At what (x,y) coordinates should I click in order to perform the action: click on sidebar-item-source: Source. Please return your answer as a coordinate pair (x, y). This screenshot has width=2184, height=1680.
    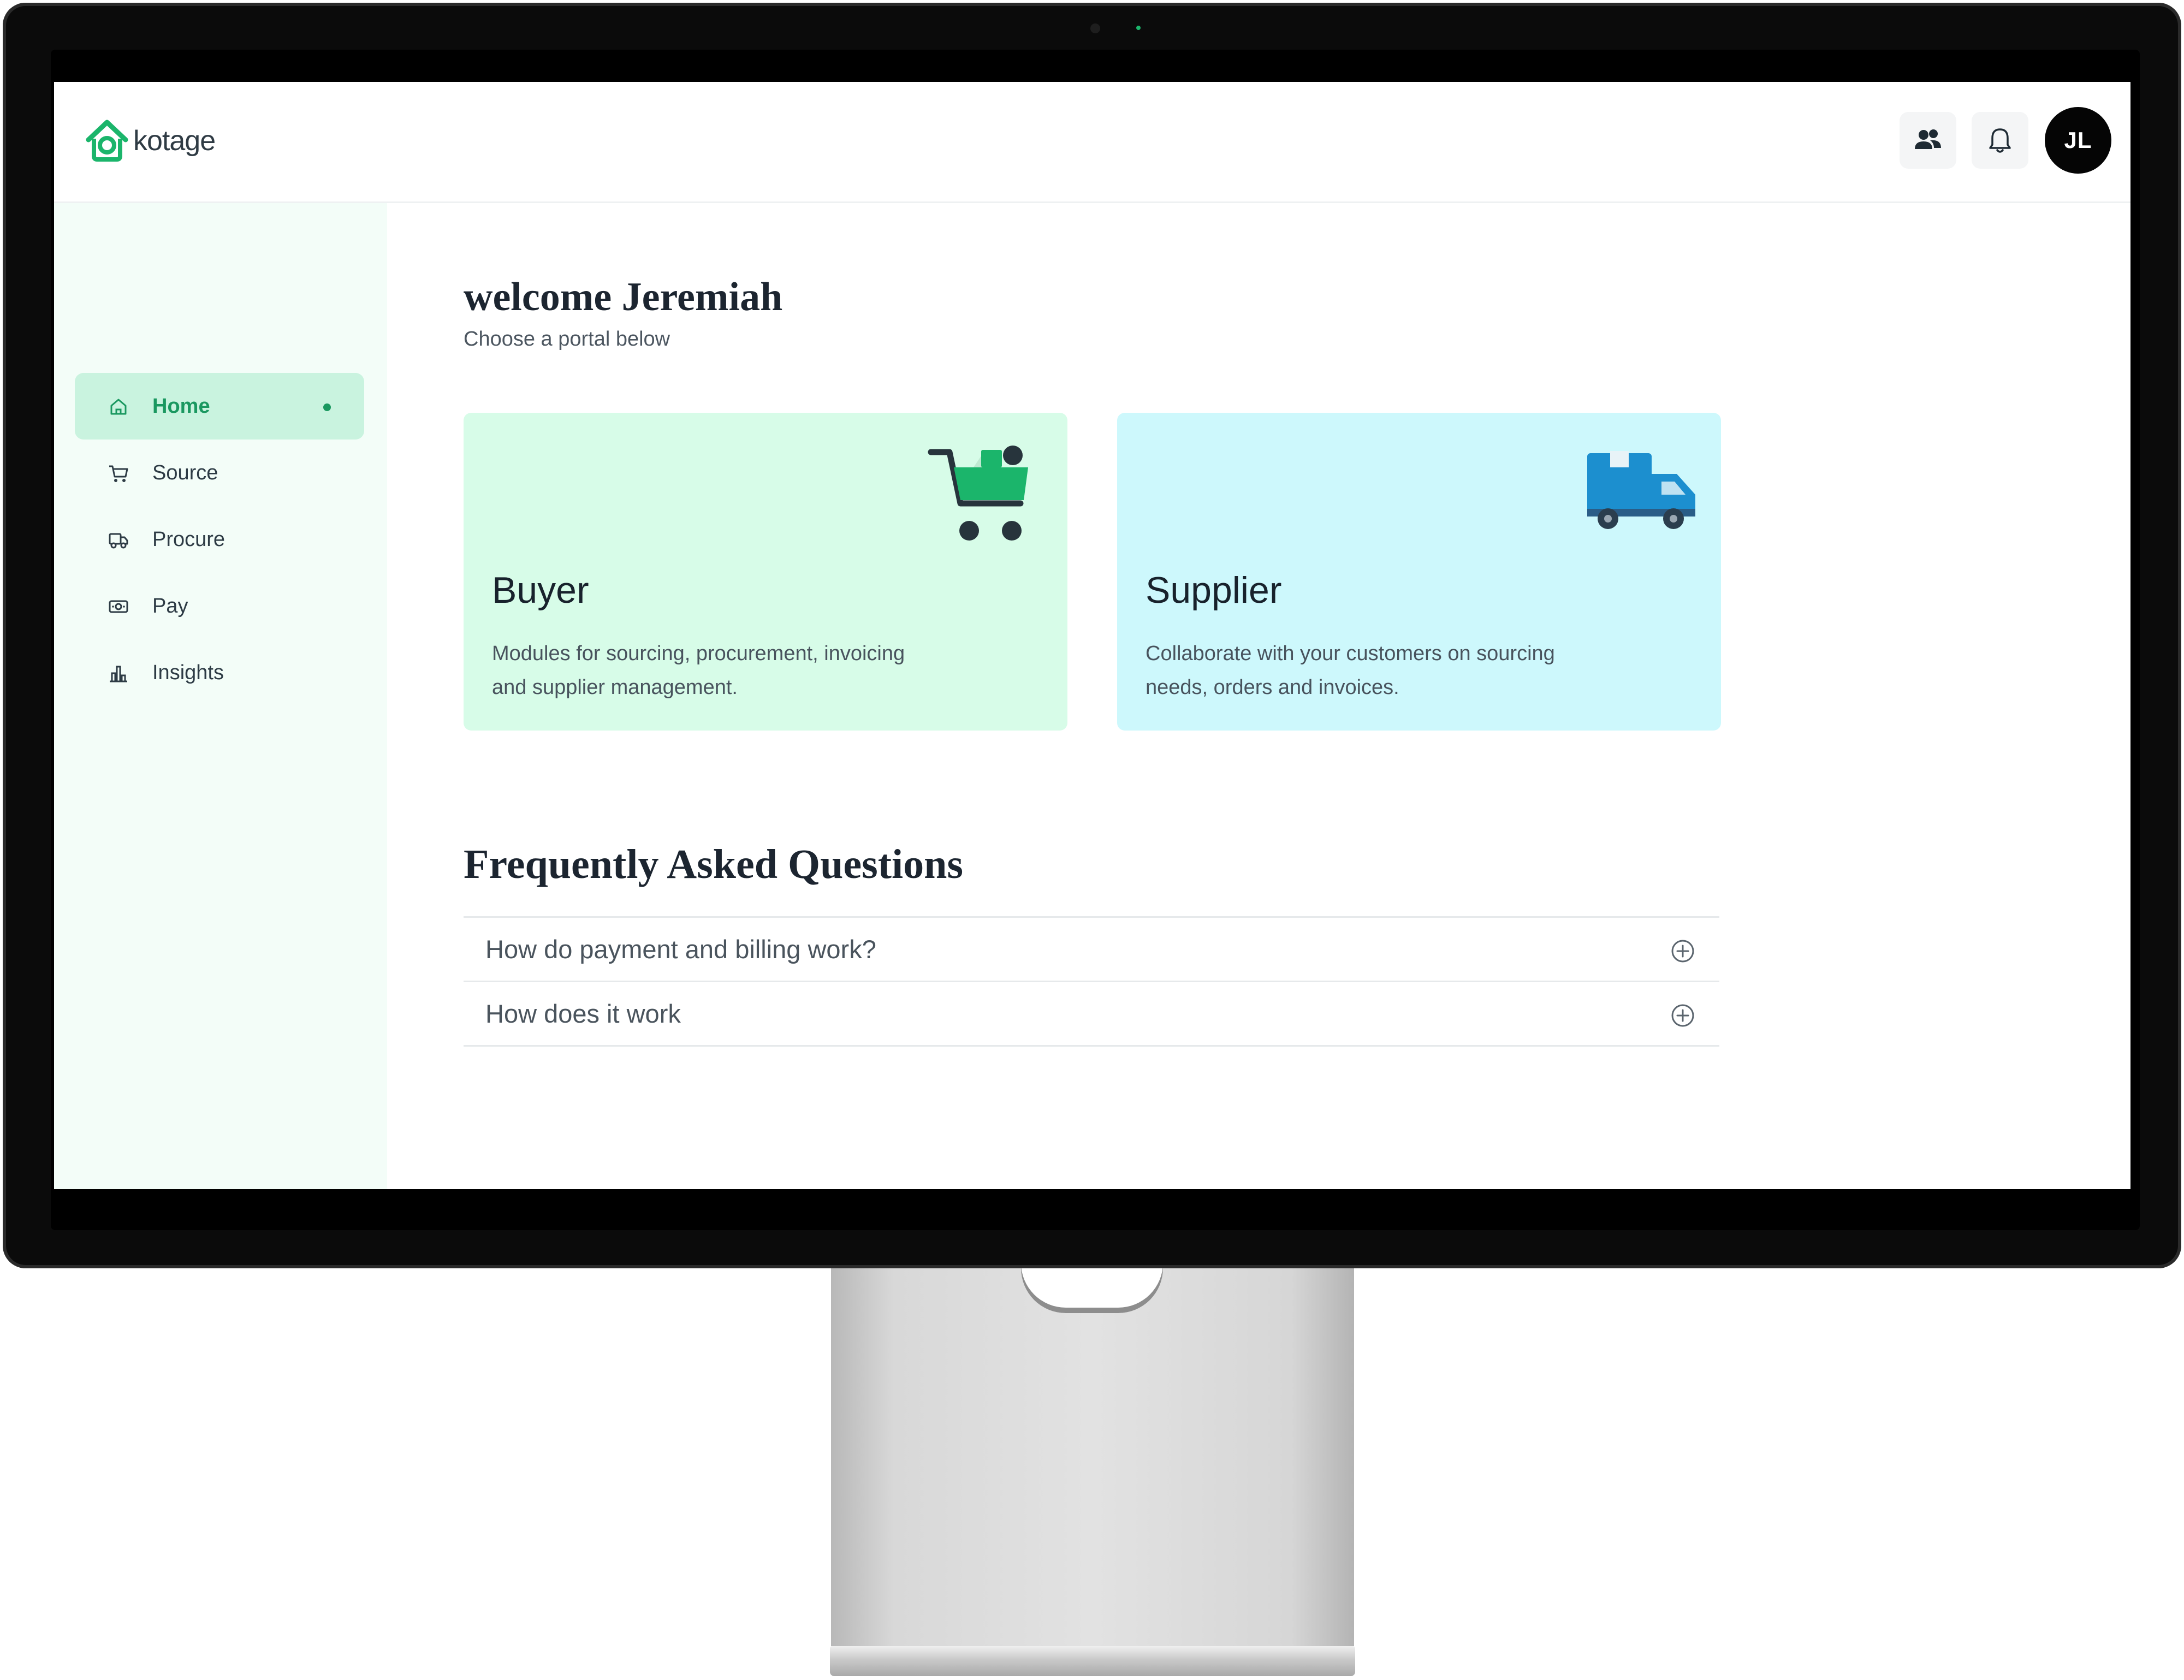
    Looking at the image, I should click on (219, 473).